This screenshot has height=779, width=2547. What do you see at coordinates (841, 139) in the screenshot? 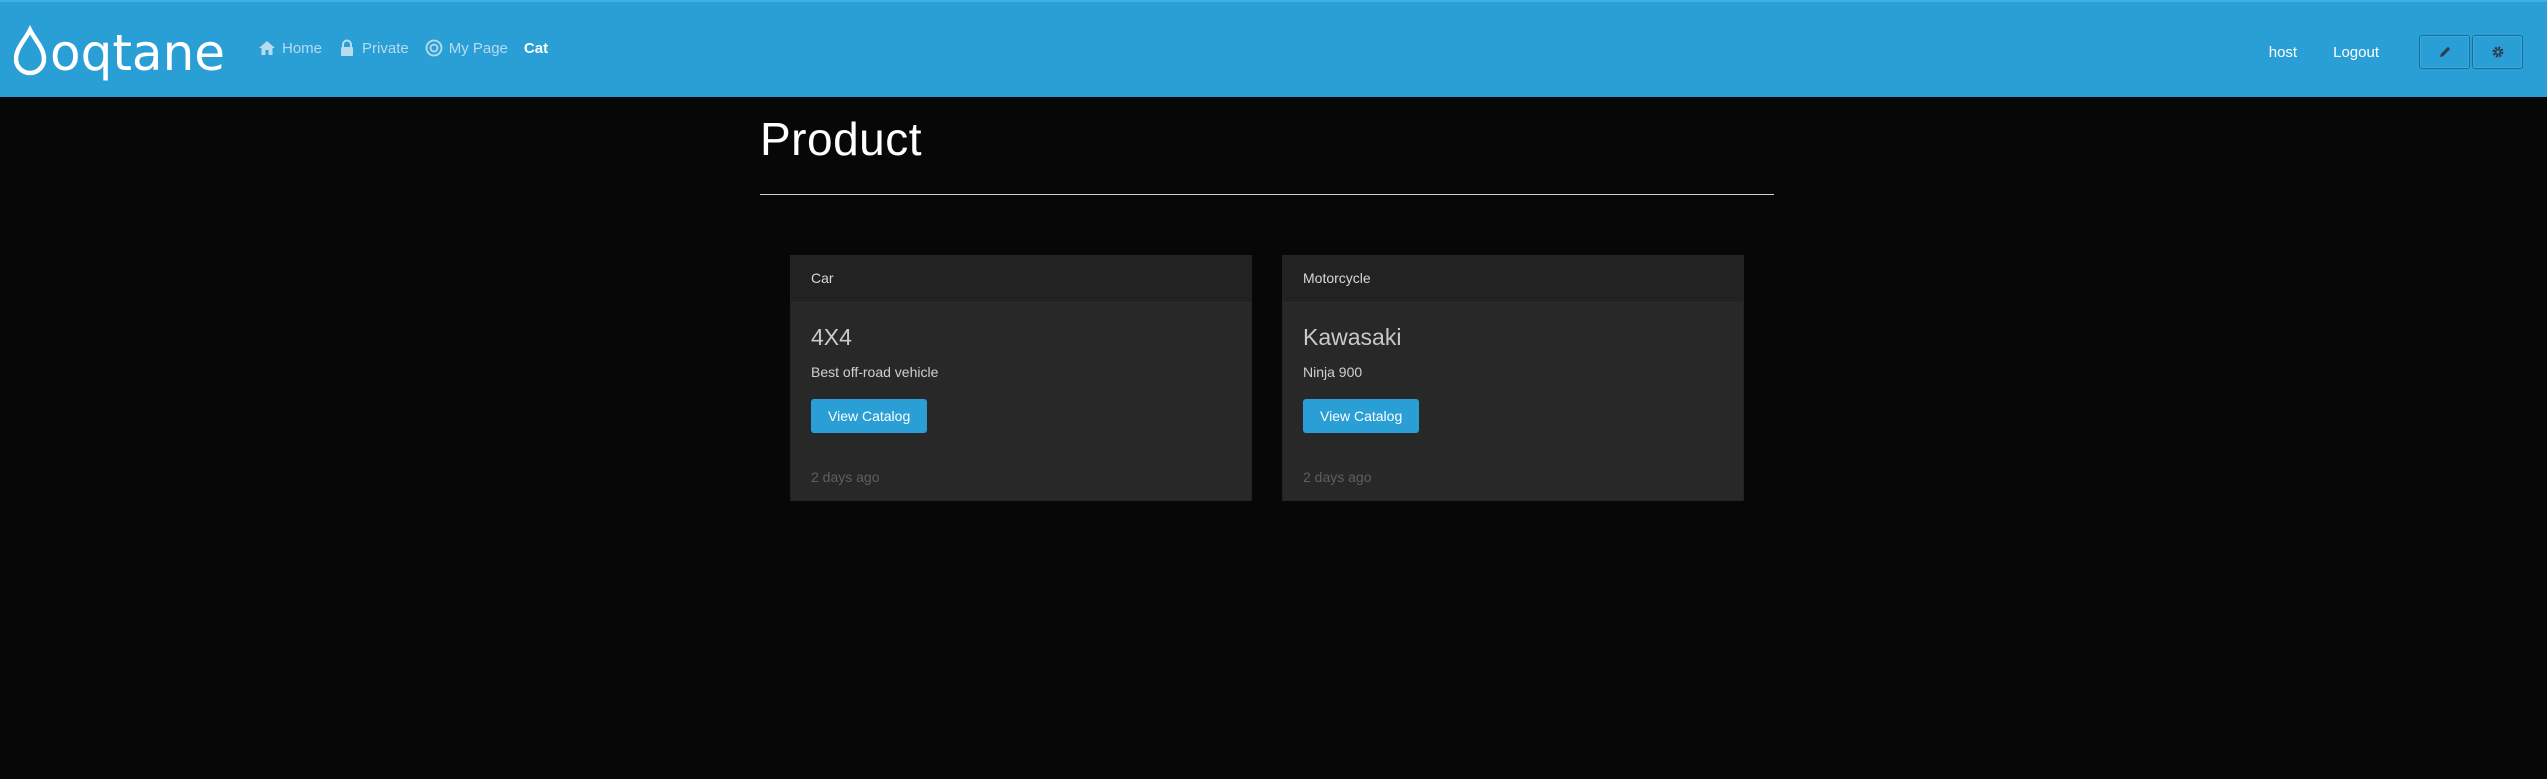
I see `page-title: Product` at bounding box center [841, 139].